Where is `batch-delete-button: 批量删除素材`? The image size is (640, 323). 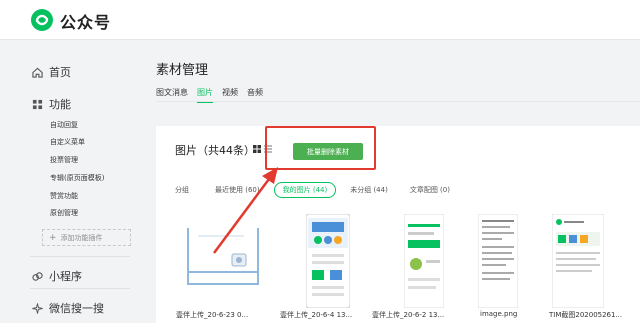
batch-delete-button: 批量删除素材 is located at coordinates (328, 151).